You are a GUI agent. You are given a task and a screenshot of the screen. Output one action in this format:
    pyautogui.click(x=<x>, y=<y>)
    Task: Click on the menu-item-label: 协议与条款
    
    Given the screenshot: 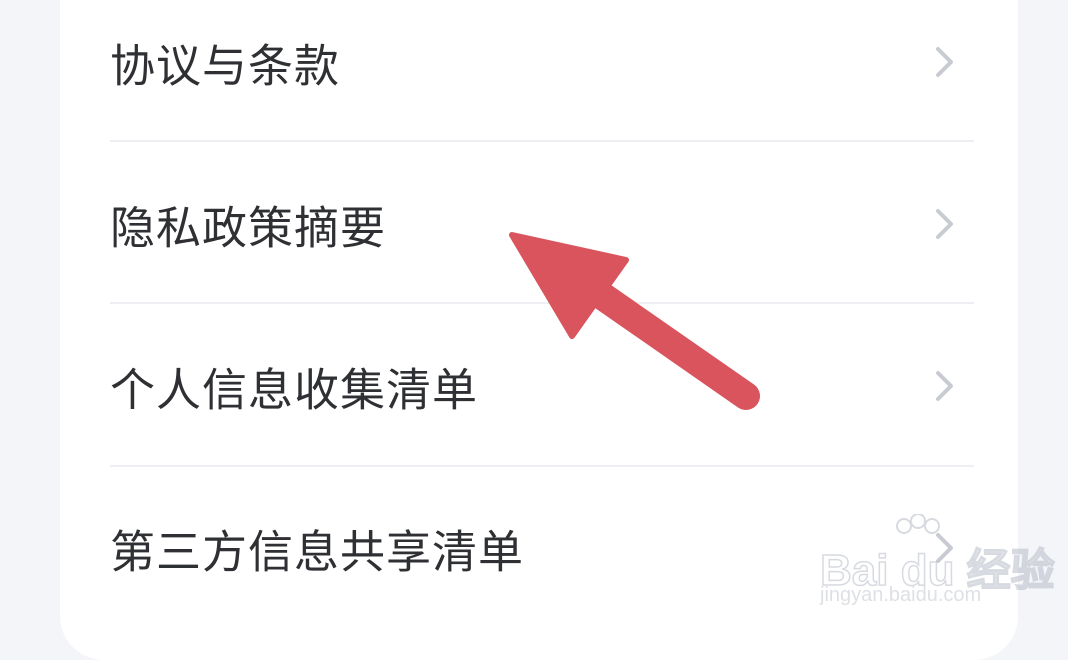 What is the action you would take?
    pyautogui.click(x=225, y=66)
    